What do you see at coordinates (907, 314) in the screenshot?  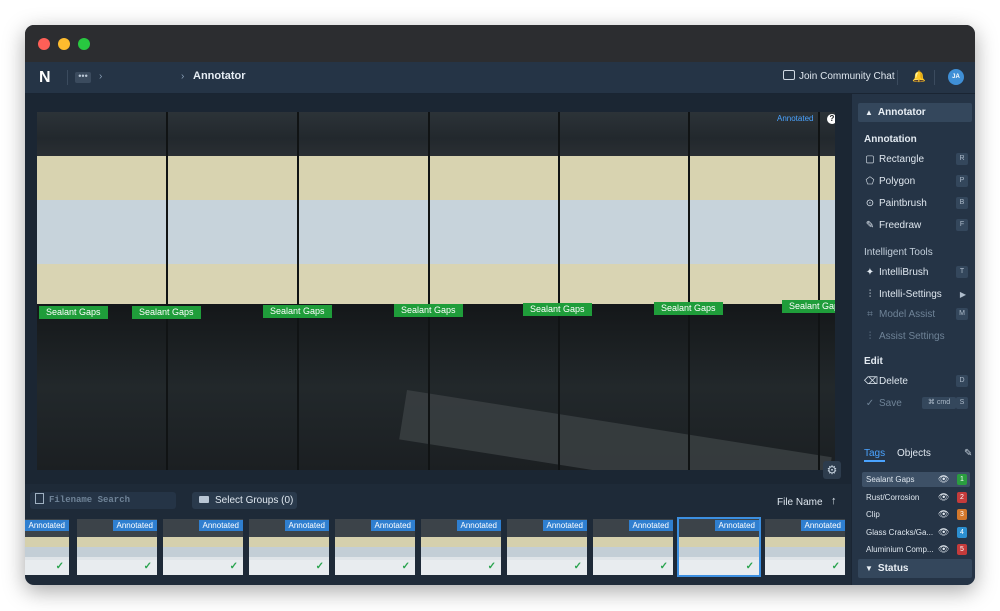 I see `tool-label: Model Assist` at bounding box center [907, 314].